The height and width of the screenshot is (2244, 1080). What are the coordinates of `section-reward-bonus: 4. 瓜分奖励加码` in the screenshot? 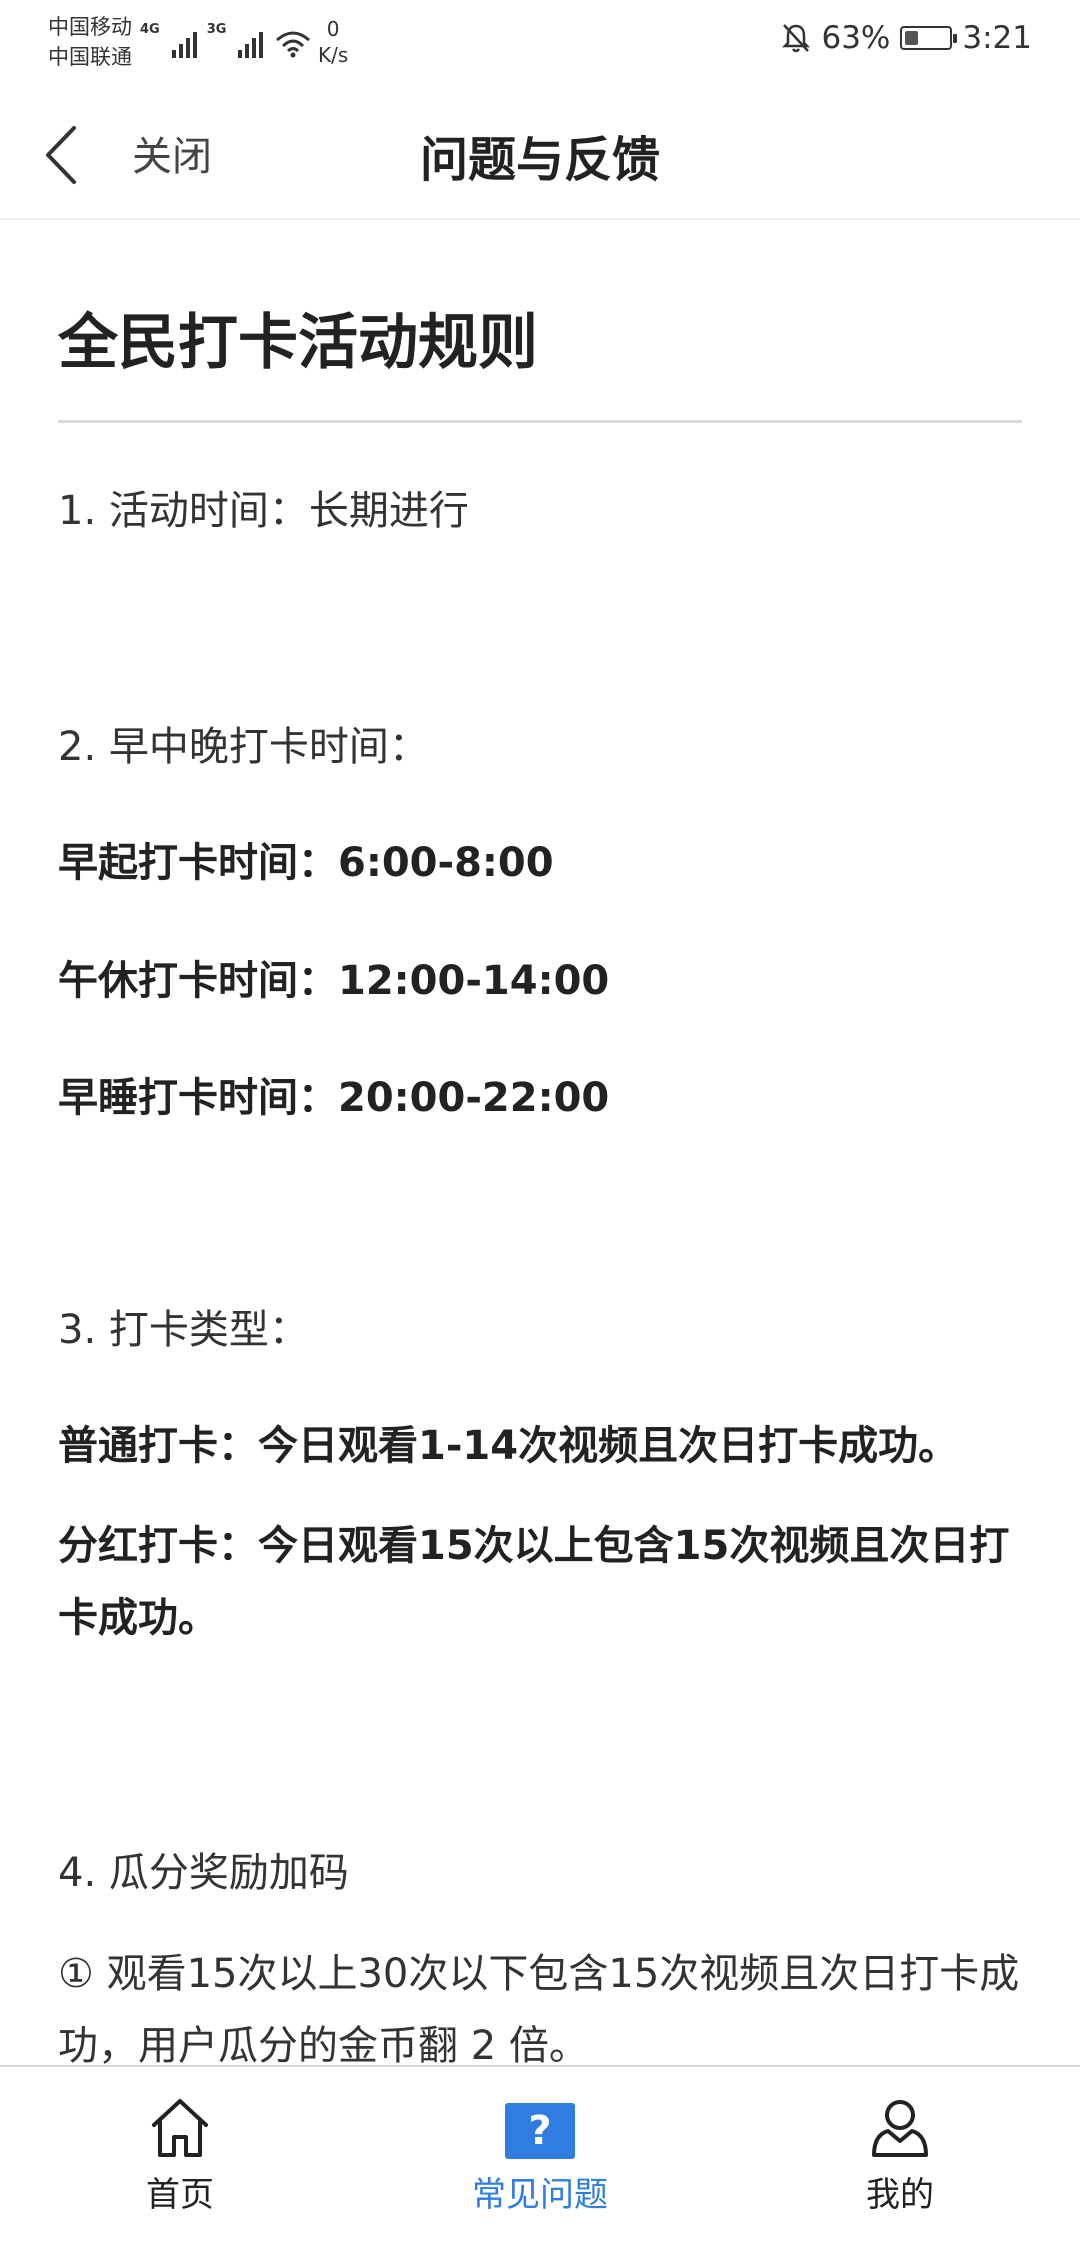 It's located at (203, 1873).